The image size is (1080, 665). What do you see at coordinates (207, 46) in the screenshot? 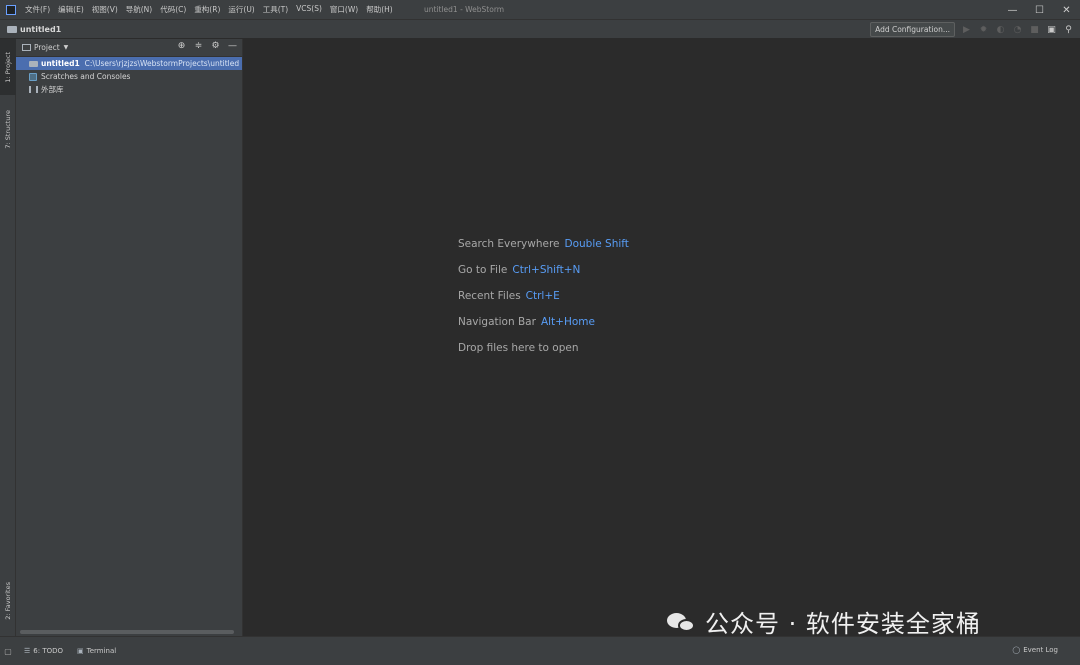
I see `project-panel-actions: ⊕ ≑ ⚙ —` at bounding box center [207, 46].